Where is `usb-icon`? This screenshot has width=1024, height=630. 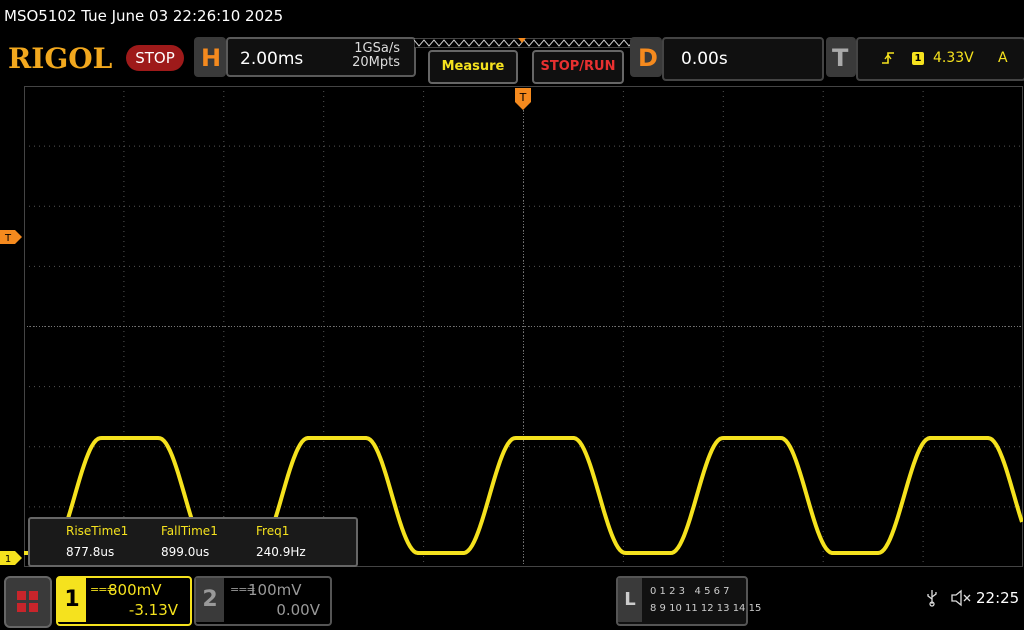 usb-icon is located at coordinates (932, 598).